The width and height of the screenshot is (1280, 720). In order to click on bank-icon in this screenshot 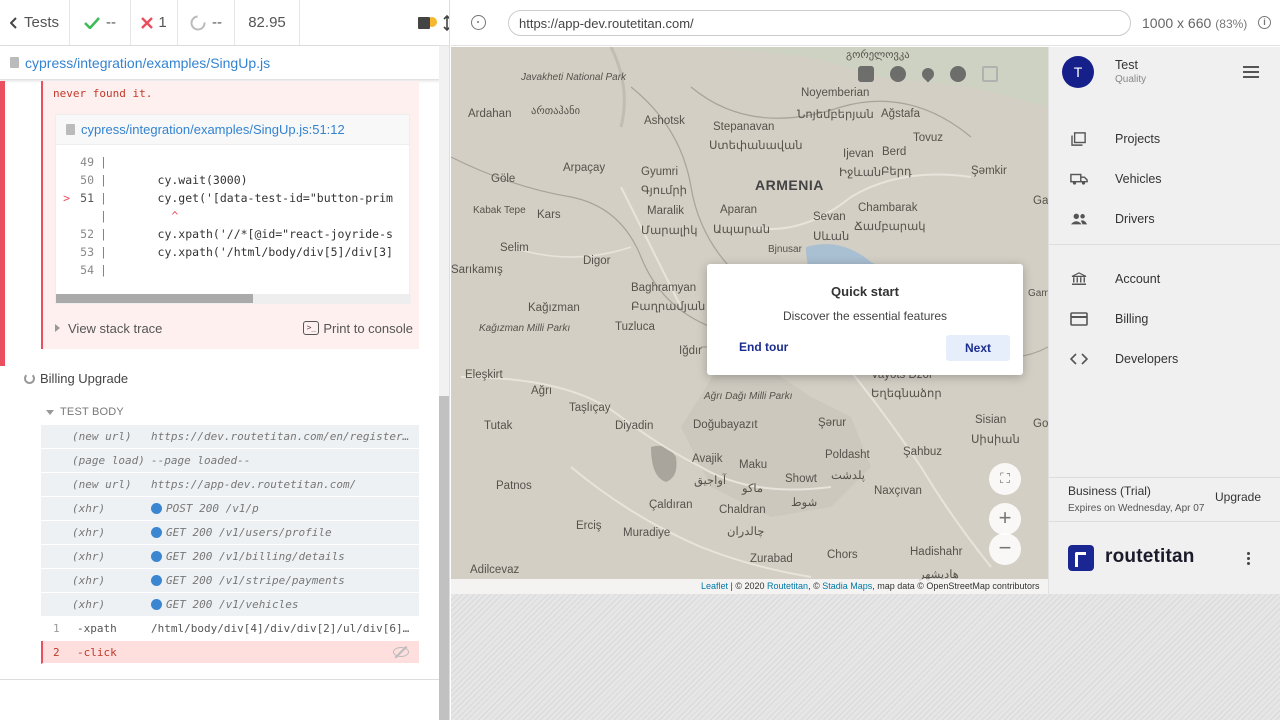, I will do `click(1079, 278)`.